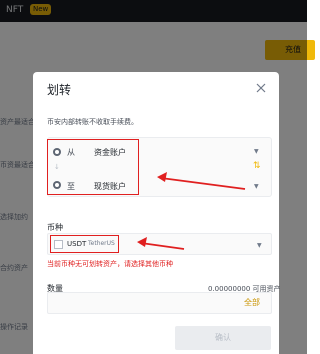 The width and height of the screenshot is (320, 354). Describe the element at coordinates (142, 242) in the screenshot. I see `annotation-arrowhead-currency` at that location.